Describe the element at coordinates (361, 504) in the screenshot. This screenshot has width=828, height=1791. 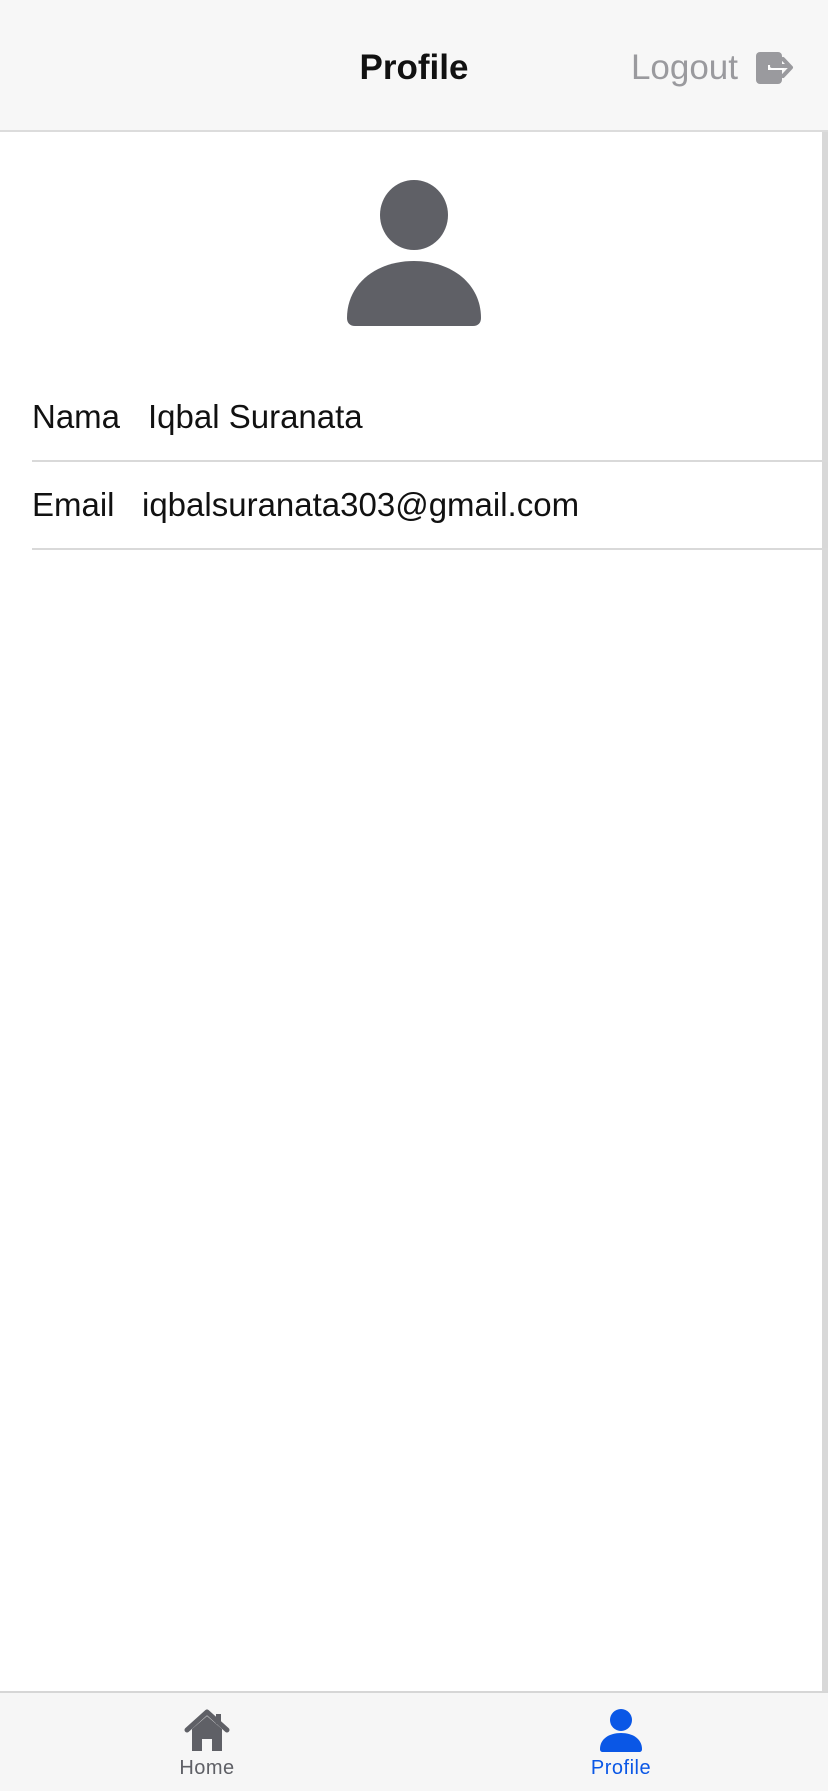
I see `email-value: iqbalsuranata303@gmail.com` at that location.